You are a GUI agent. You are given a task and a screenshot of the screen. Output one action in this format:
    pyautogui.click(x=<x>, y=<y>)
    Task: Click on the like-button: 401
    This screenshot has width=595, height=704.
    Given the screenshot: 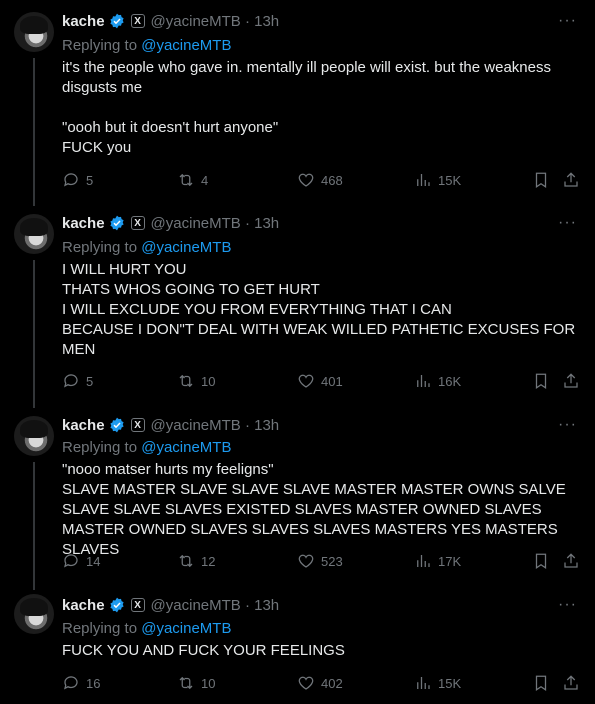 What is the action you would take?
    pyautogui.click(x=320, y=381)
    